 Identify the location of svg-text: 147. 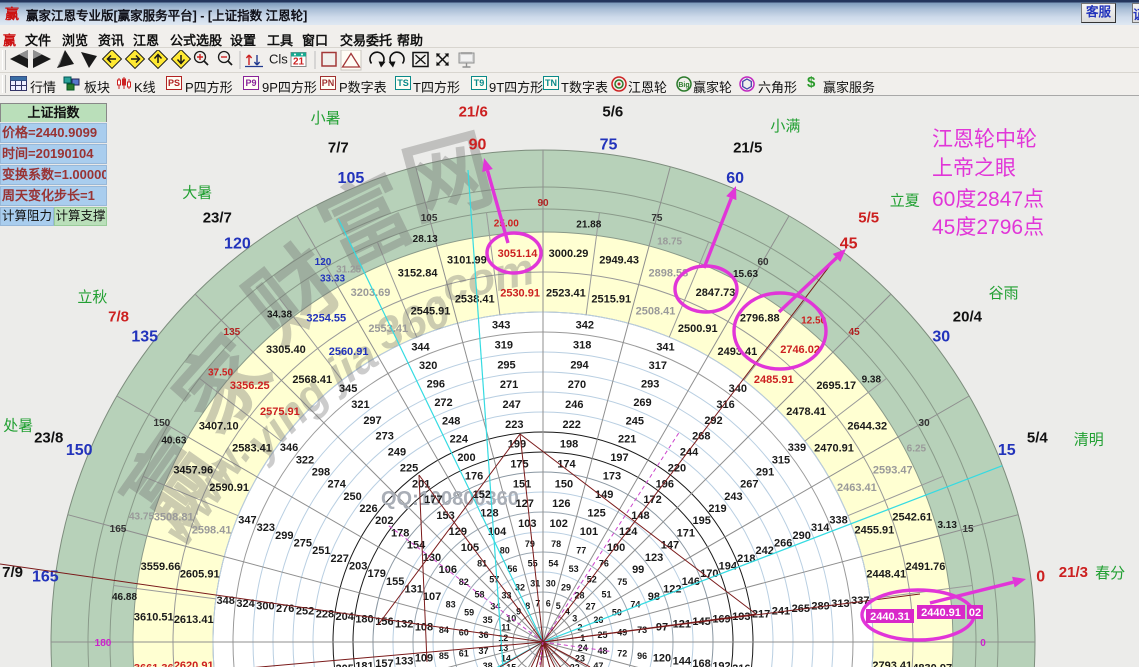
(670, 546).